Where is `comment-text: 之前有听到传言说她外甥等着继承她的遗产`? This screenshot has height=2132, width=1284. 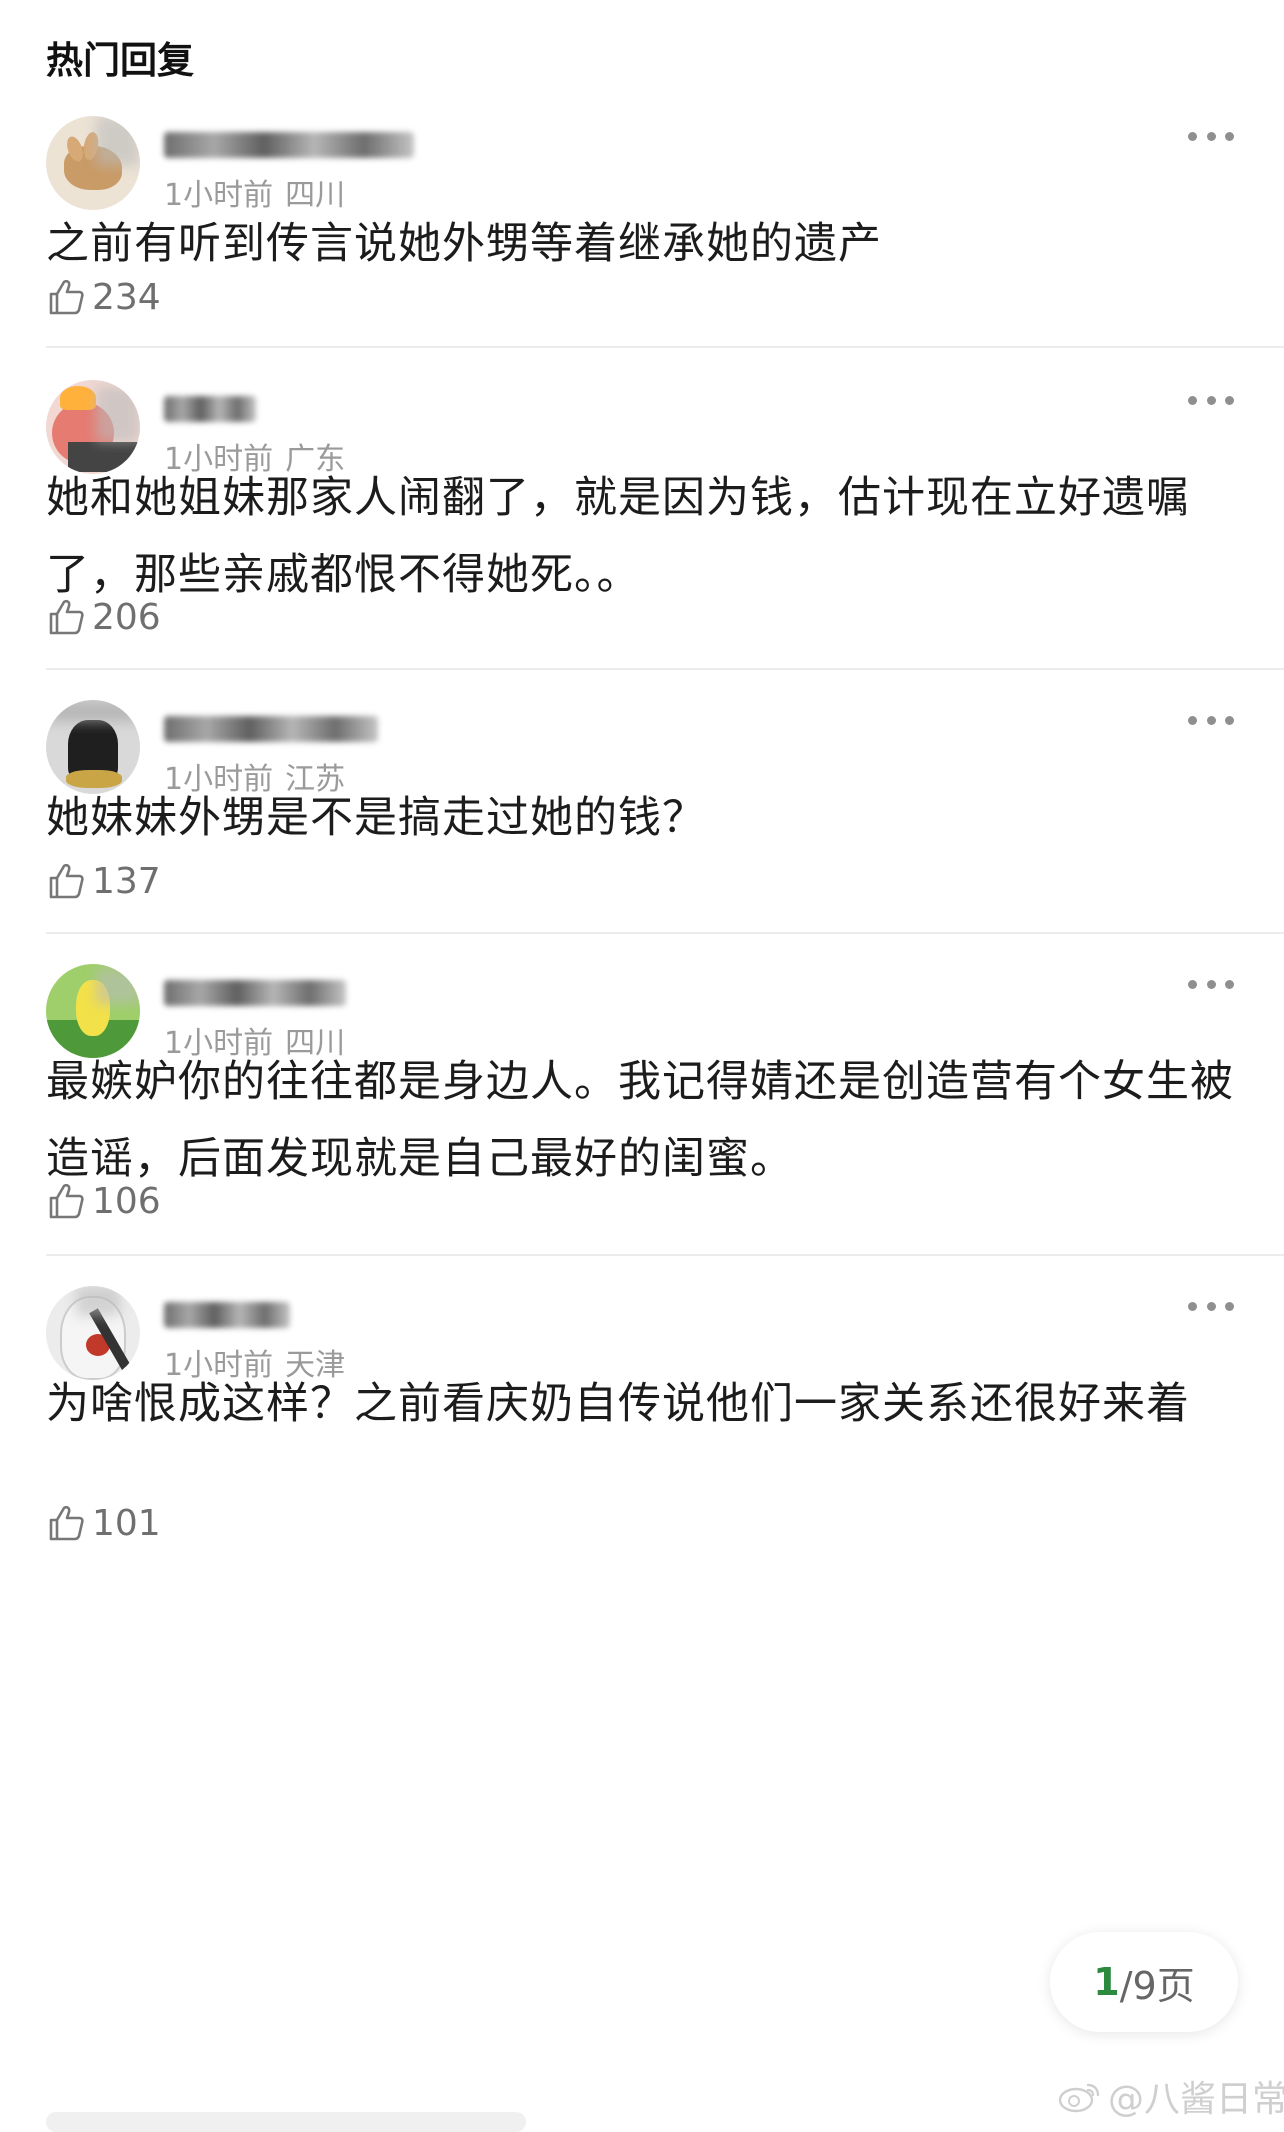
comment-text: 之前有听到传言说她外甥等着继承她的遗产 is located at coordinates (464, 244).